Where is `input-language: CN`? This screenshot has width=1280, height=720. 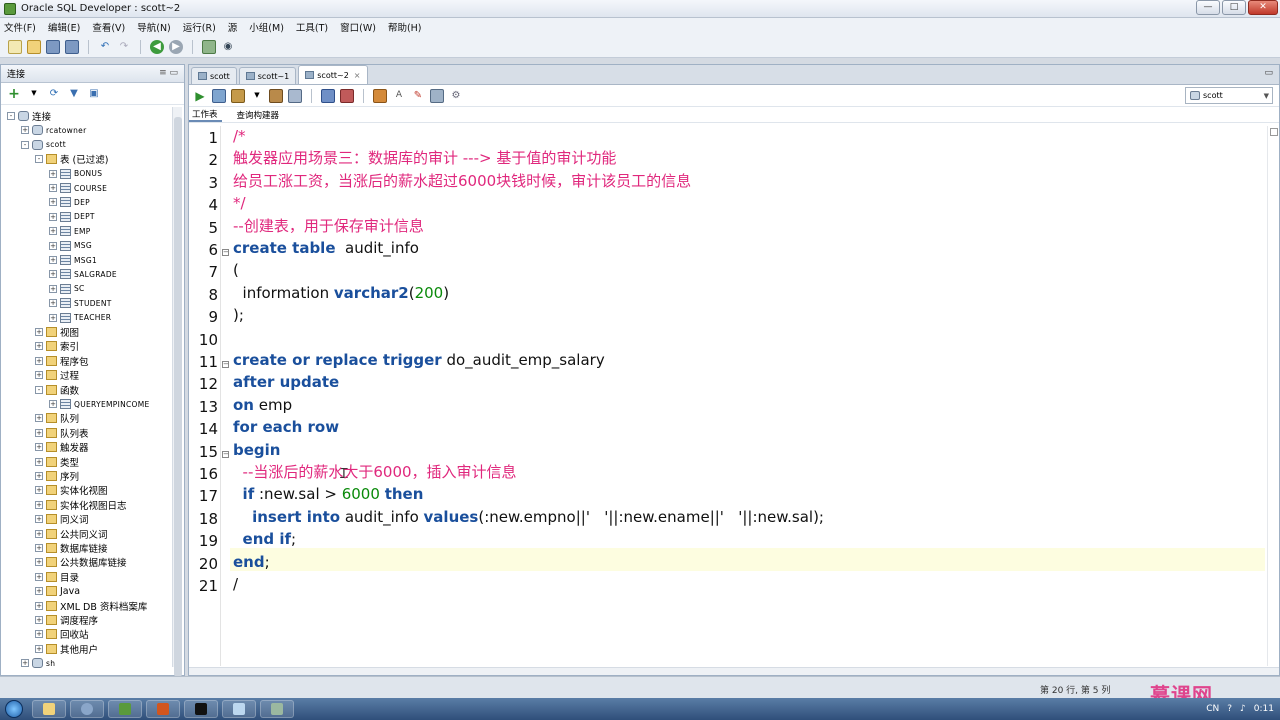 input-language: CN is located at coordinates (1212, 709).